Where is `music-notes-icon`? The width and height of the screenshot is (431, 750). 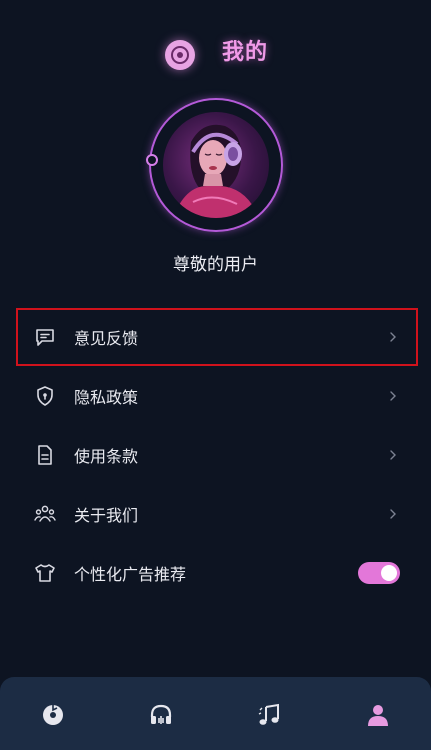 music-notes-icon is located at coordinates (269, 715).